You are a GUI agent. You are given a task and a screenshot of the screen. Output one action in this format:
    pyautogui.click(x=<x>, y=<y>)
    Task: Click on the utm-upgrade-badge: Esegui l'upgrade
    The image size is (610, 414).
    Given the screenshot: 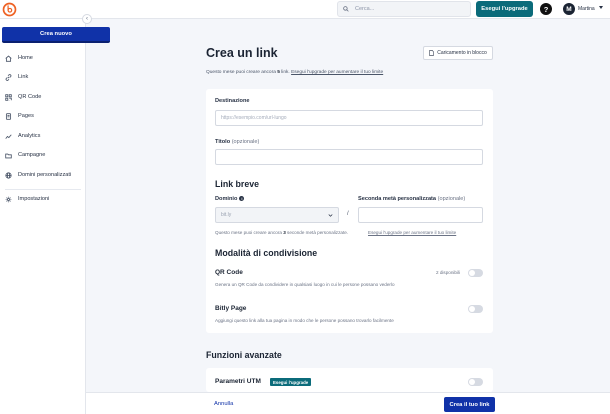 What is the action you would take?
    pyautogui.click(x=291, y=382)
    